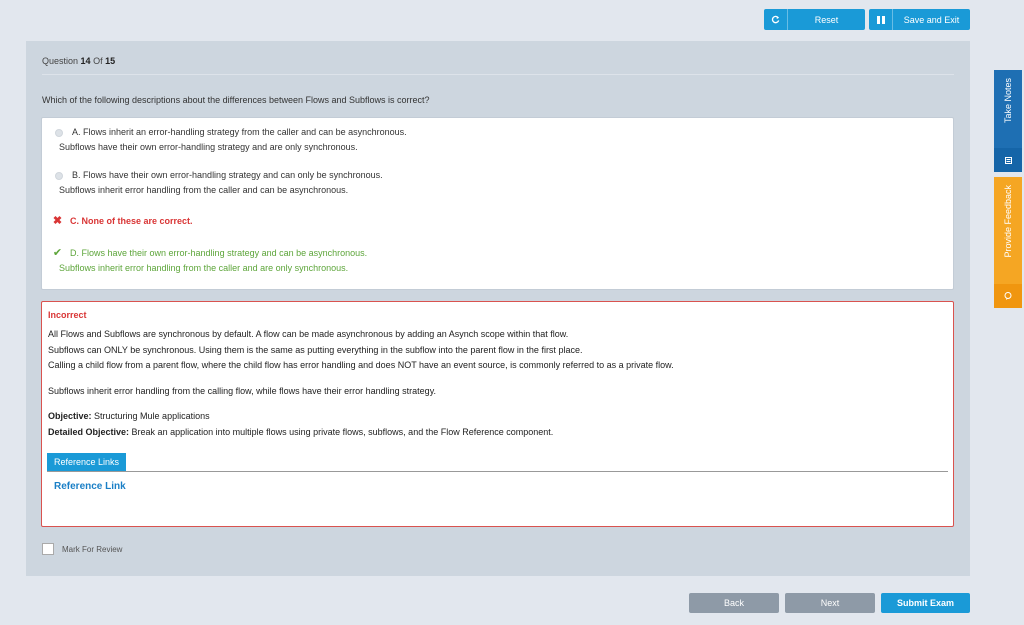  Describe the element at coordinates (60, 61) in the screenshot. I see `question-prefix: Question` at that location.